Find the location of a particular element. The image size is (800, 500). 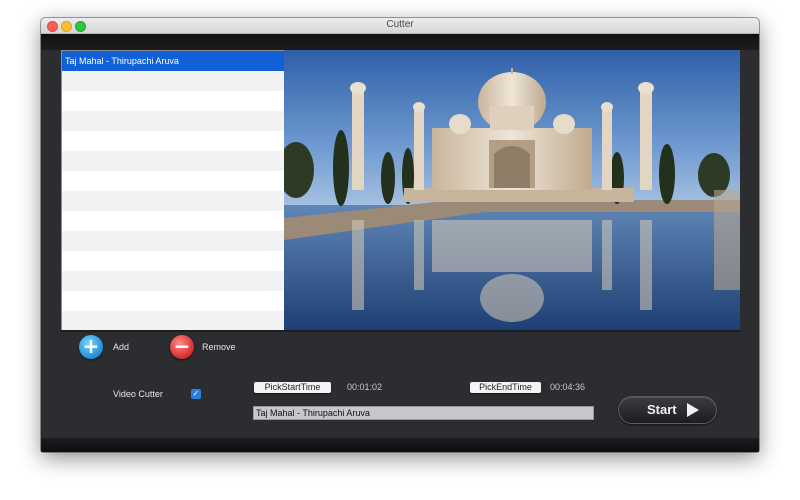

title-bar: Cutter is located at coordinates (400, 26).